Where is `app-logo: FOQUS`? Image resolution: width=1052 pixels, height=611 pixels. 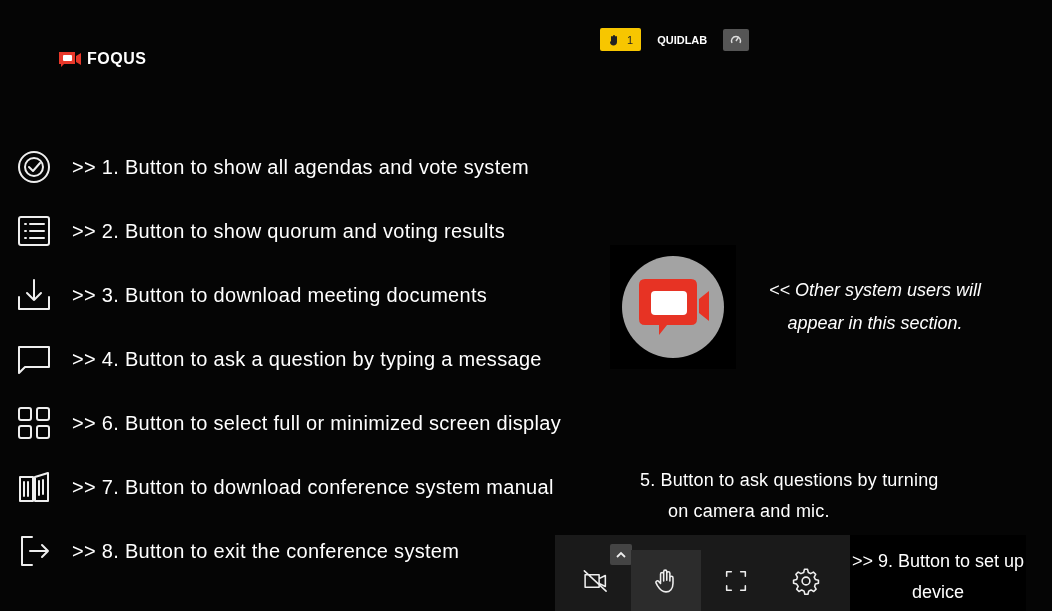 app-logo: FOQUS is located at coordinates (117, 59).